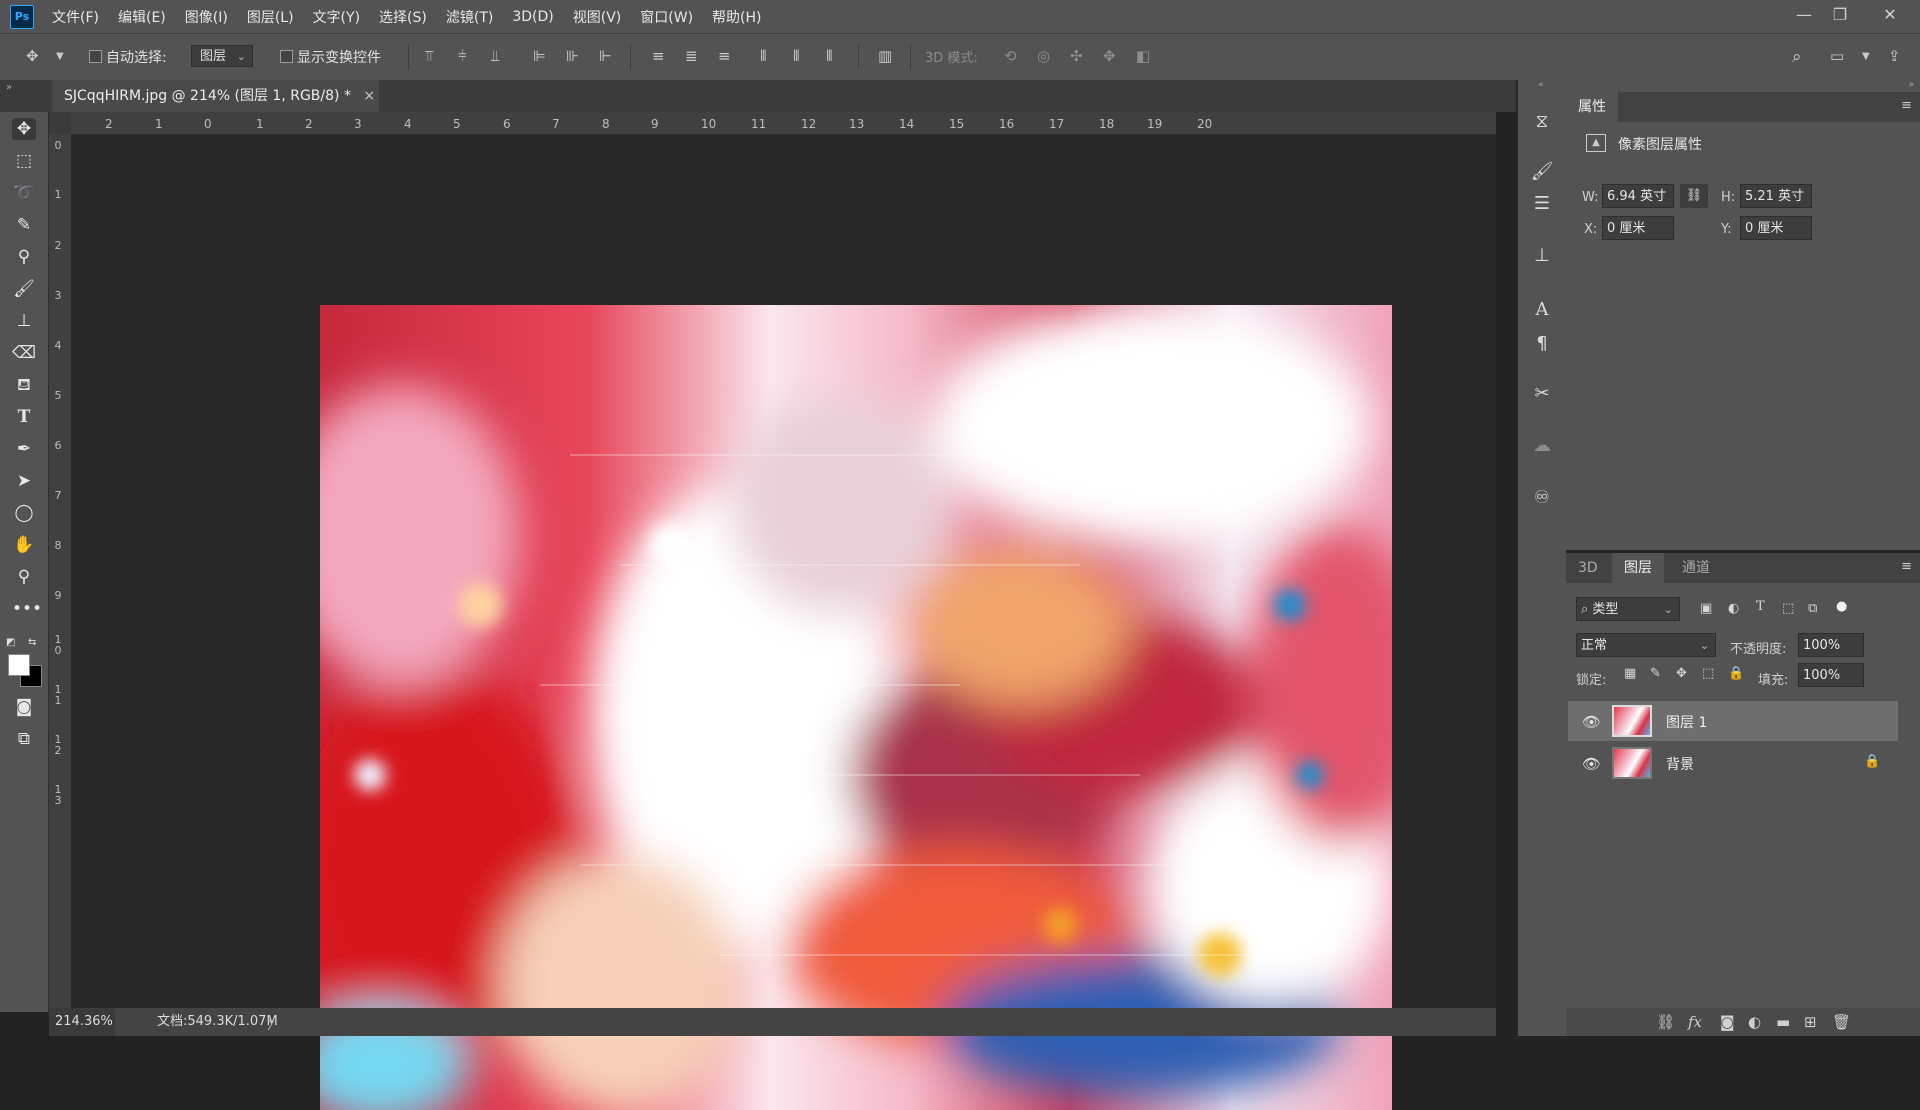 The height and width of the screenshot is (1110, 1920). I want to click on auto-select-checkbox, so click(95, 56).